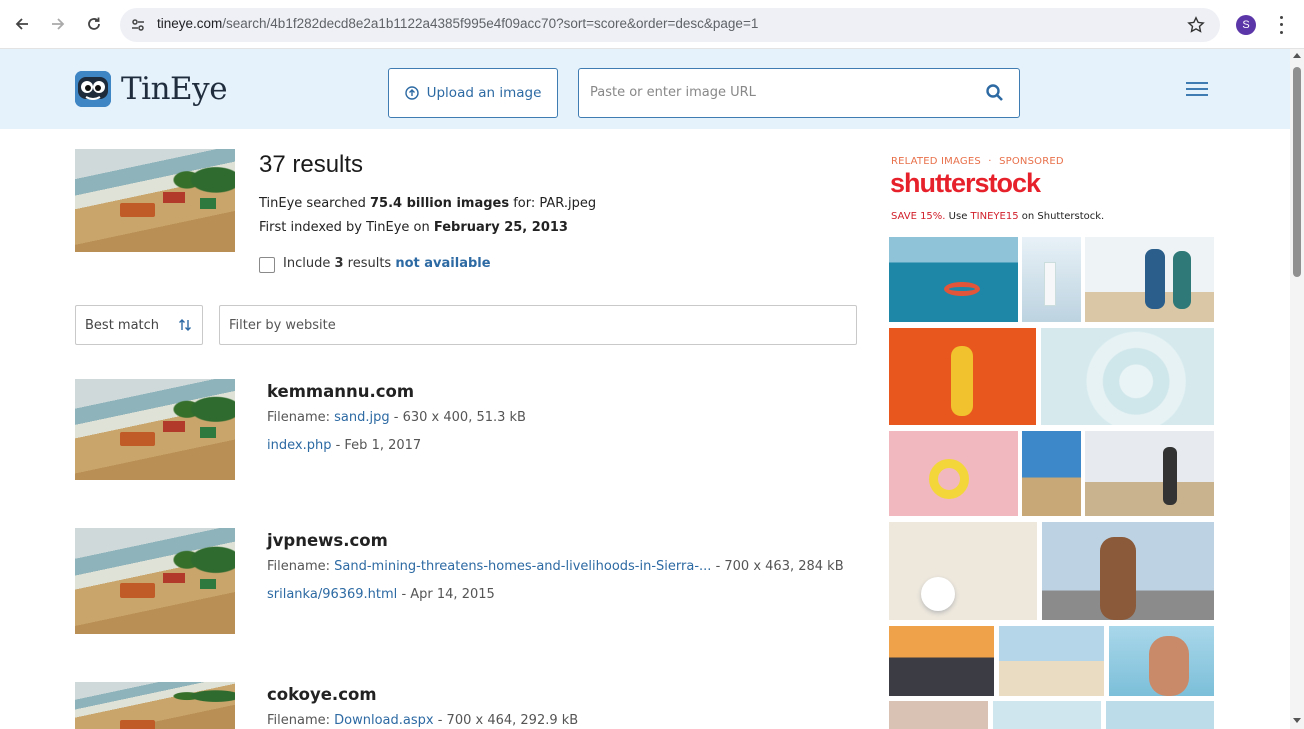 The image size is (1304, 729). I want to click on sort-select: Best match, so click(139, 325).